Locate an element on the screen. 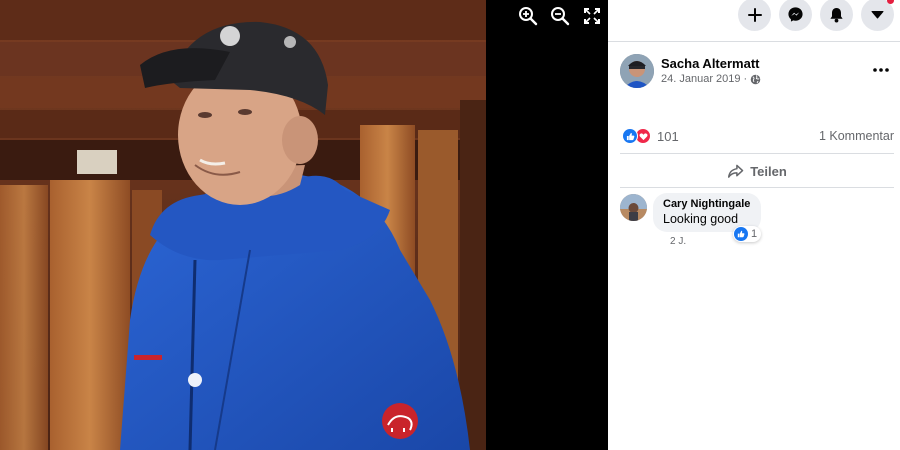 The width and height of the screenshot is (900, 450). comment-reaction-count: 1 is located at coordinates (754, 234).